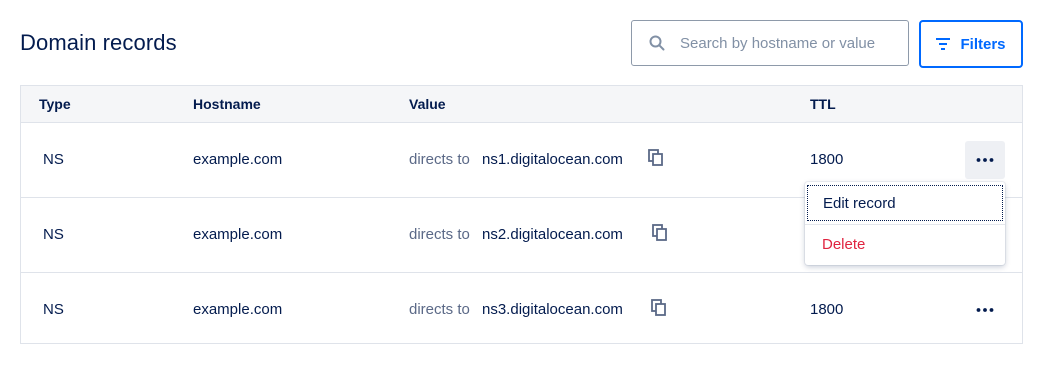  What do you see at coordinates (227, 104) in the screenshot?
I see `col-hostname: Hostname` at bounding box center [227, 104].